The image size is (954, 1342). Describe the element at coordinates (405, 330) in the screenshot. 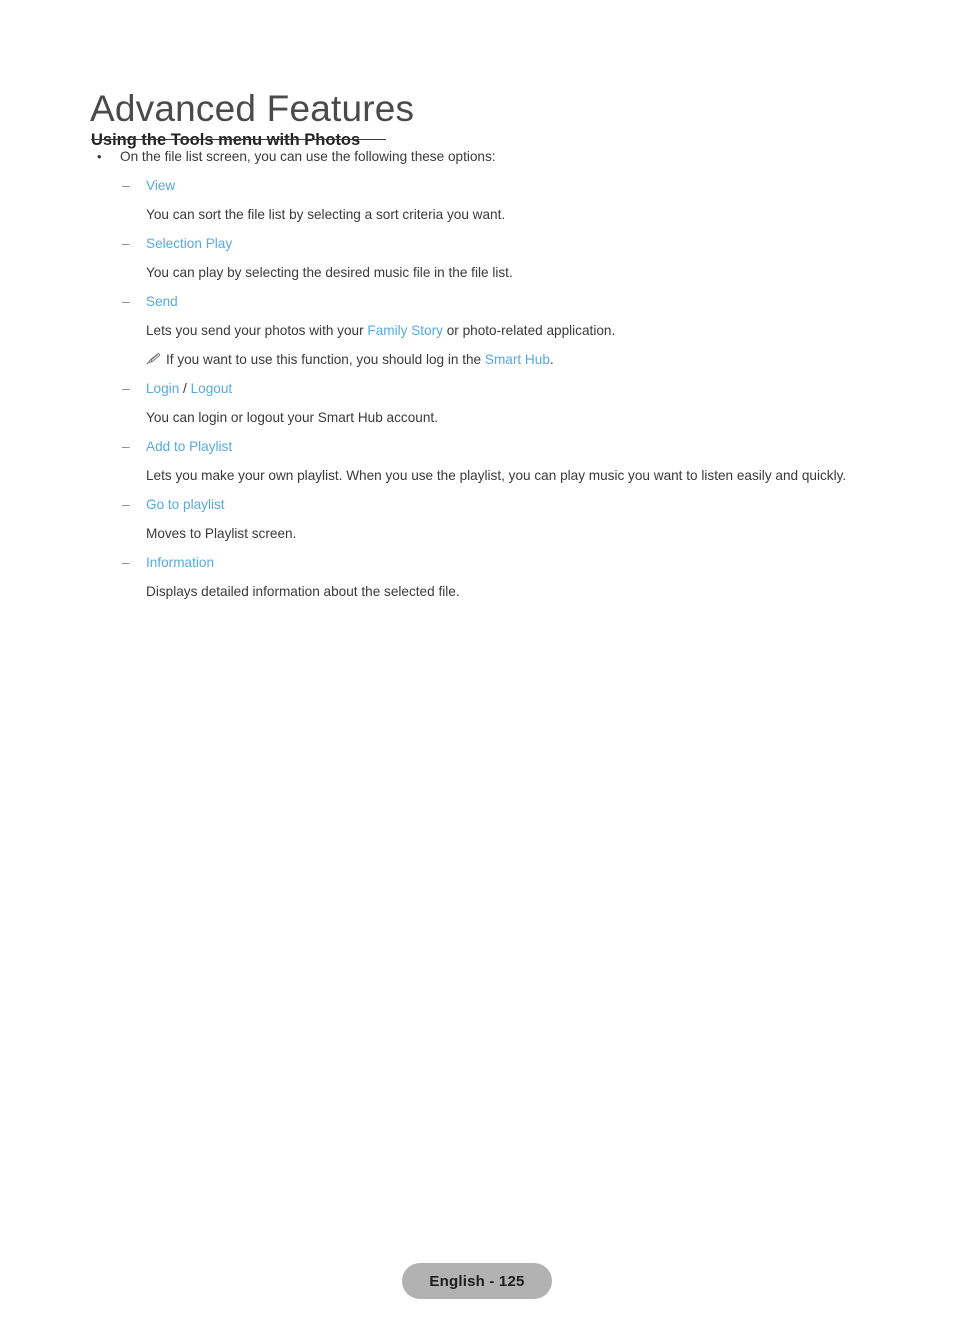

I see `link-family-story: Family Story` at that location.